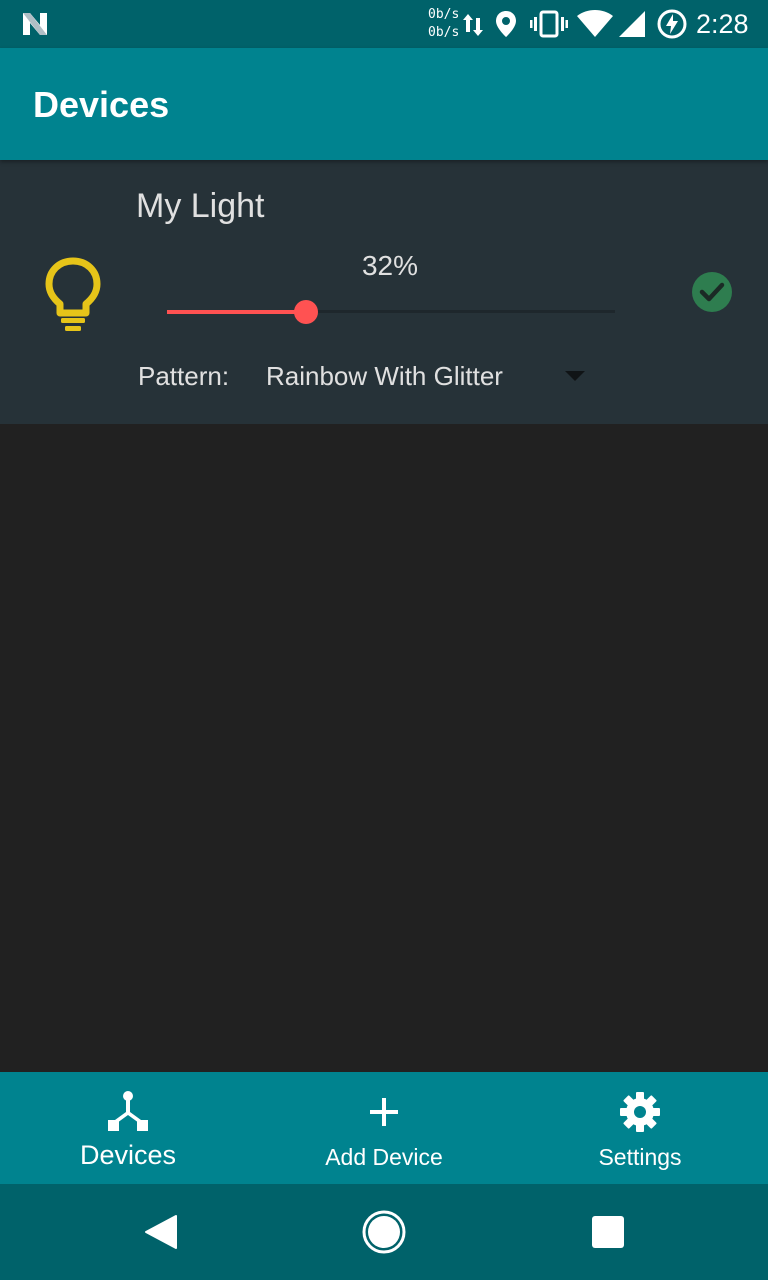 This screenshot has height=1280, width=768. Describe the element at coordinates (184, 376) in the screenshot. I see `pattern-label: Pattern:` at that location.